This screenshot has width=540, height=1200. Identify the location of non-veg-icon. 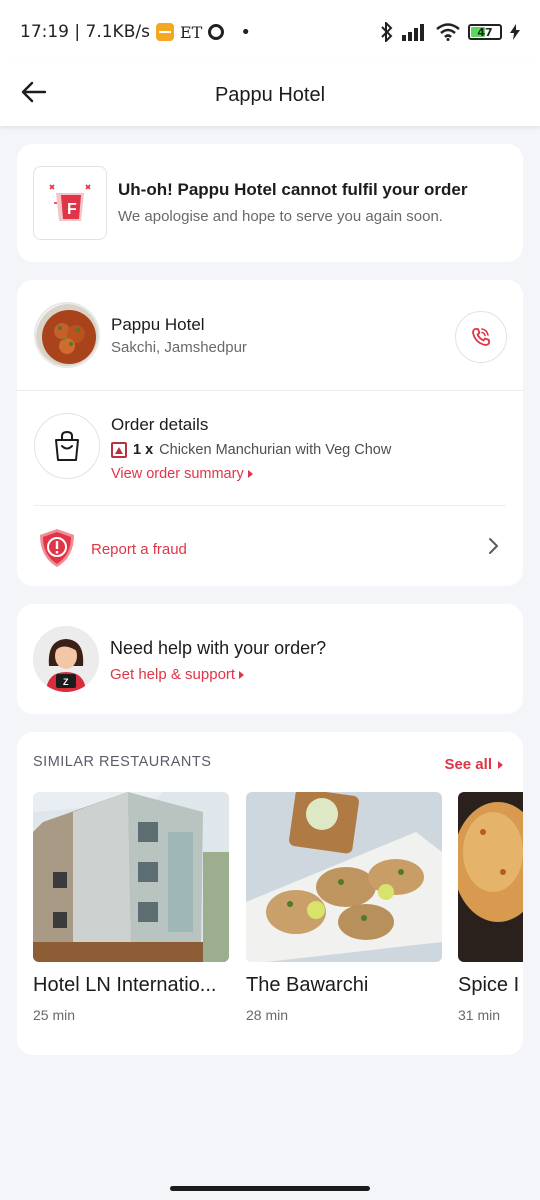
(119, 450).